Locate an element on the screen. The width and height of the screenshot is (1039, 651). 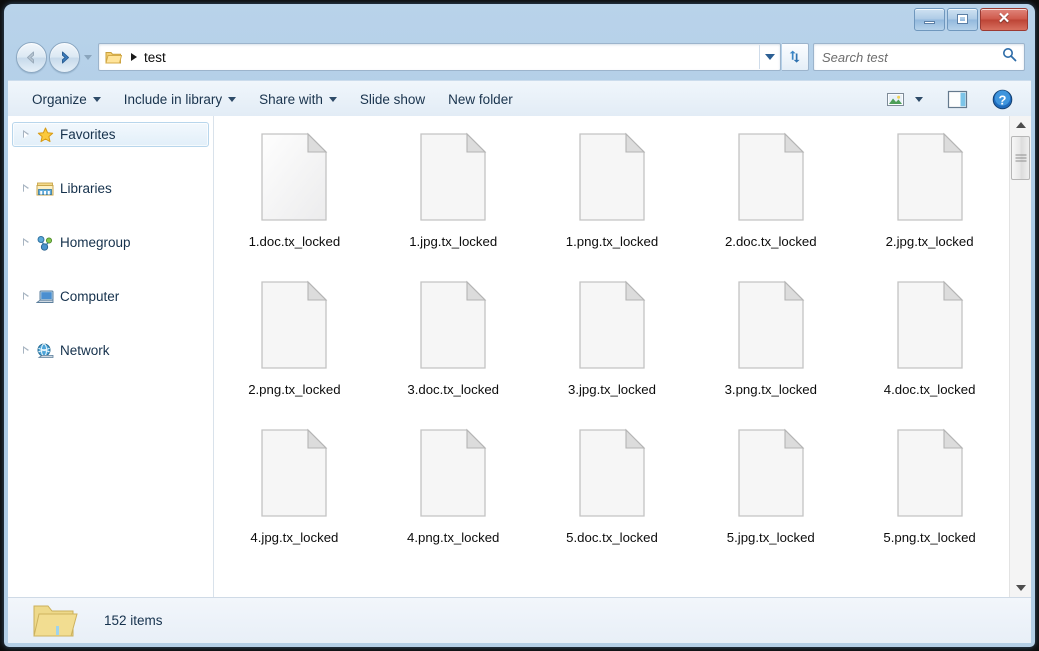
file-item: 4.doc.tx_locked is located at coordinates (930, 350).